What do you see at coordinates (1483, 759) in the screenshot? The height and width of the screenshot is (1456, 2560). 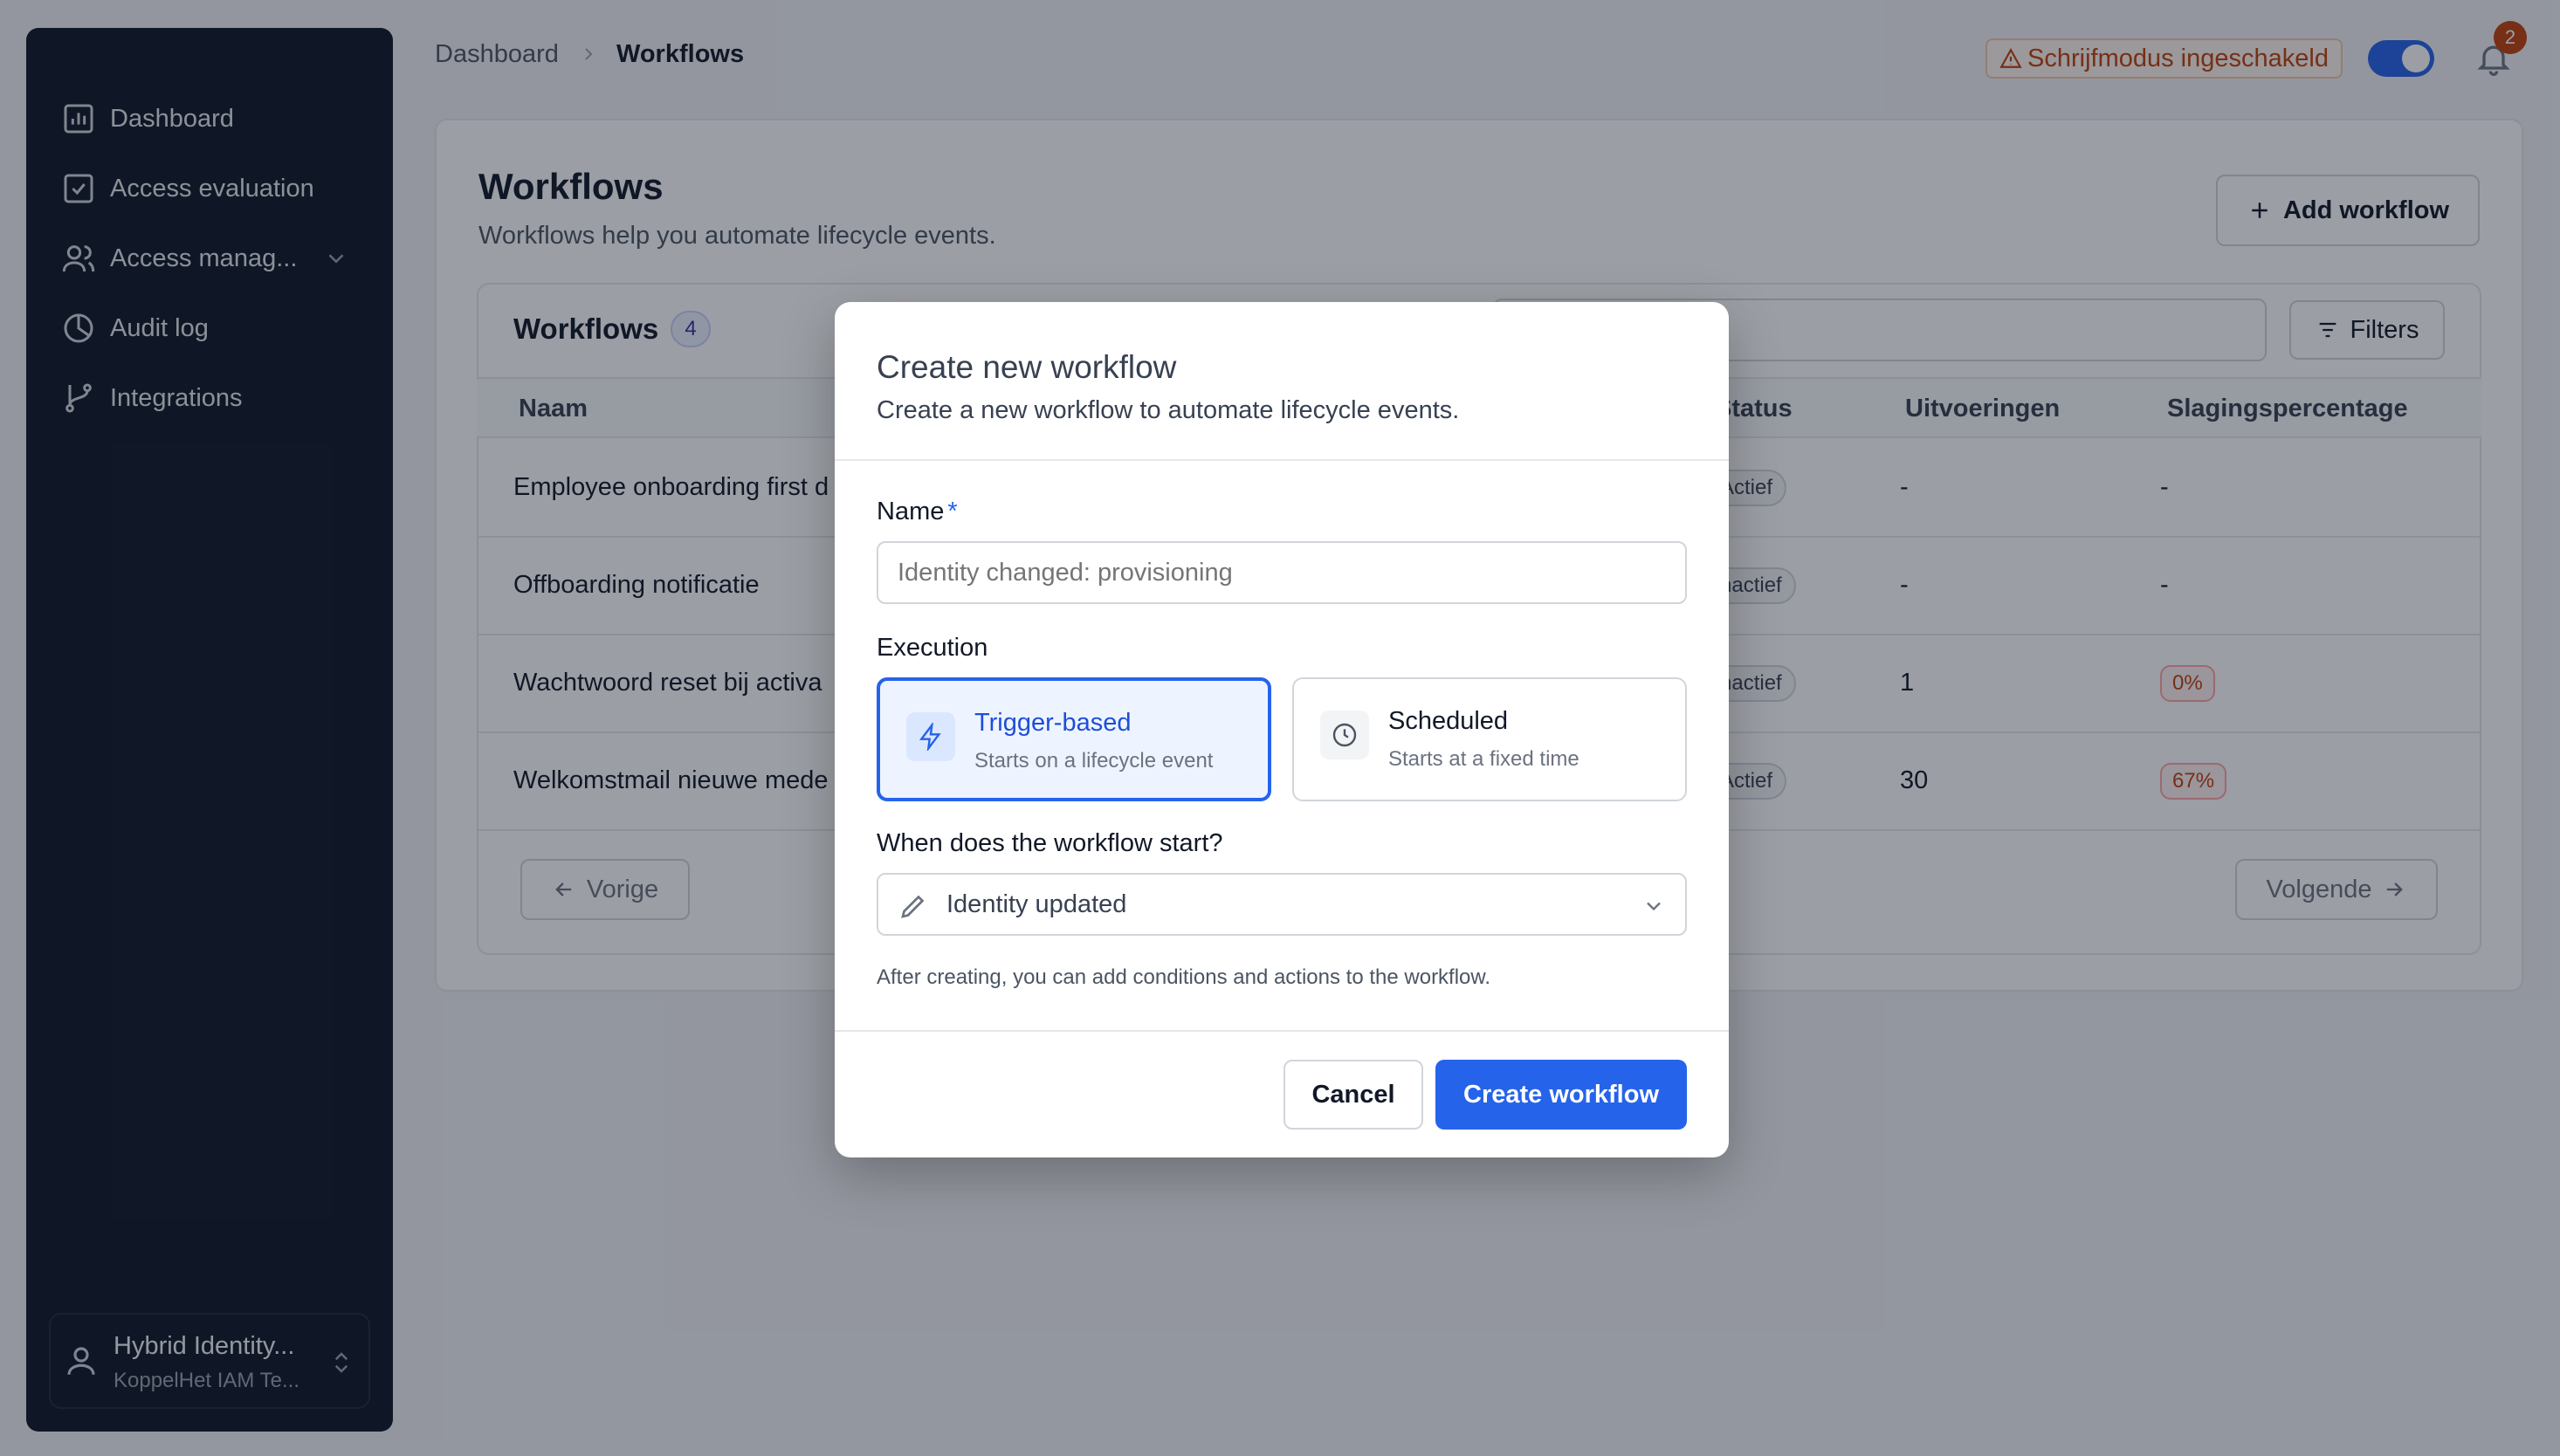 I see `option-description: Starts at a fixed time` at bounding box center [1483, 759].